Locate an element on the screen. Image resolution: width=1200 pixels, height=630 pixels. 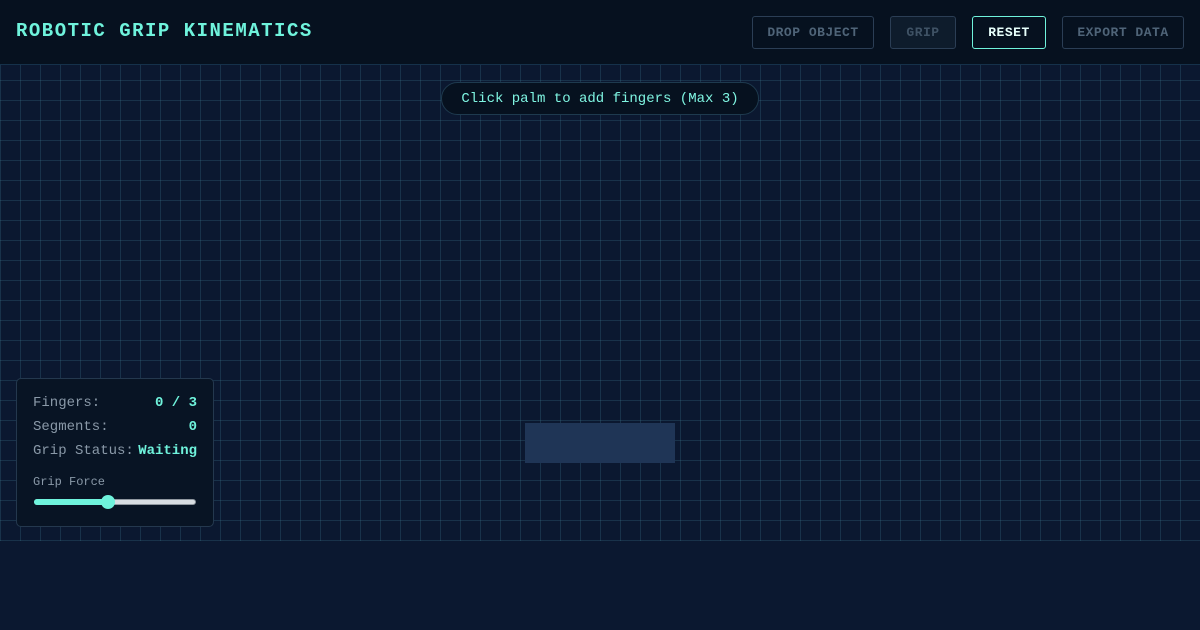
slider-fill is located at coordinates (71, 502).